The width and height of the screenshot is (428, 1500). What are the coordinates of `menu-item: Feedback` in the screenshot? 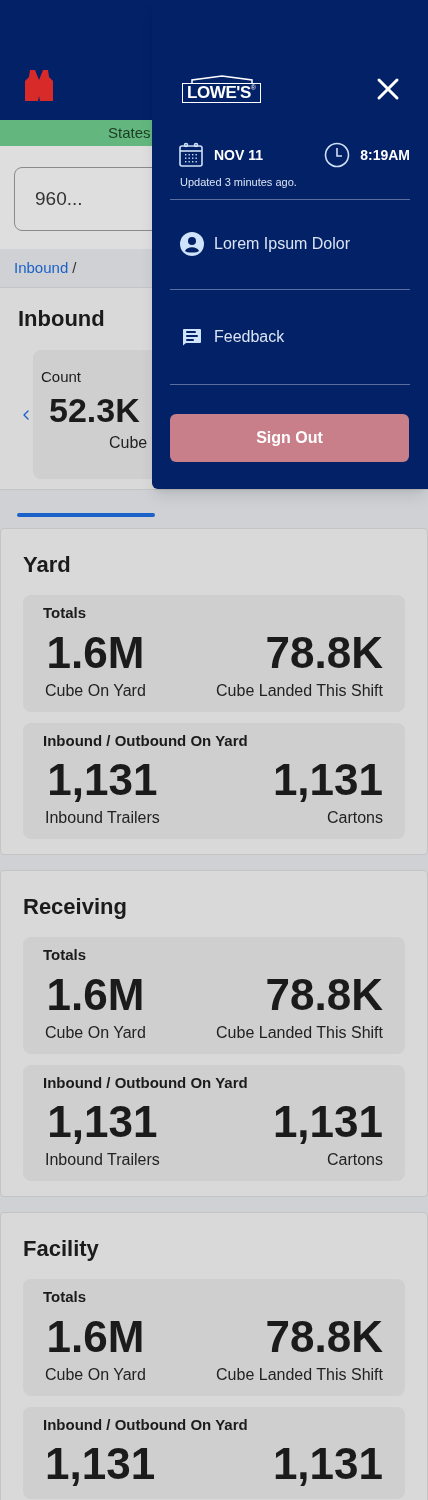 It's located at (290, 337).